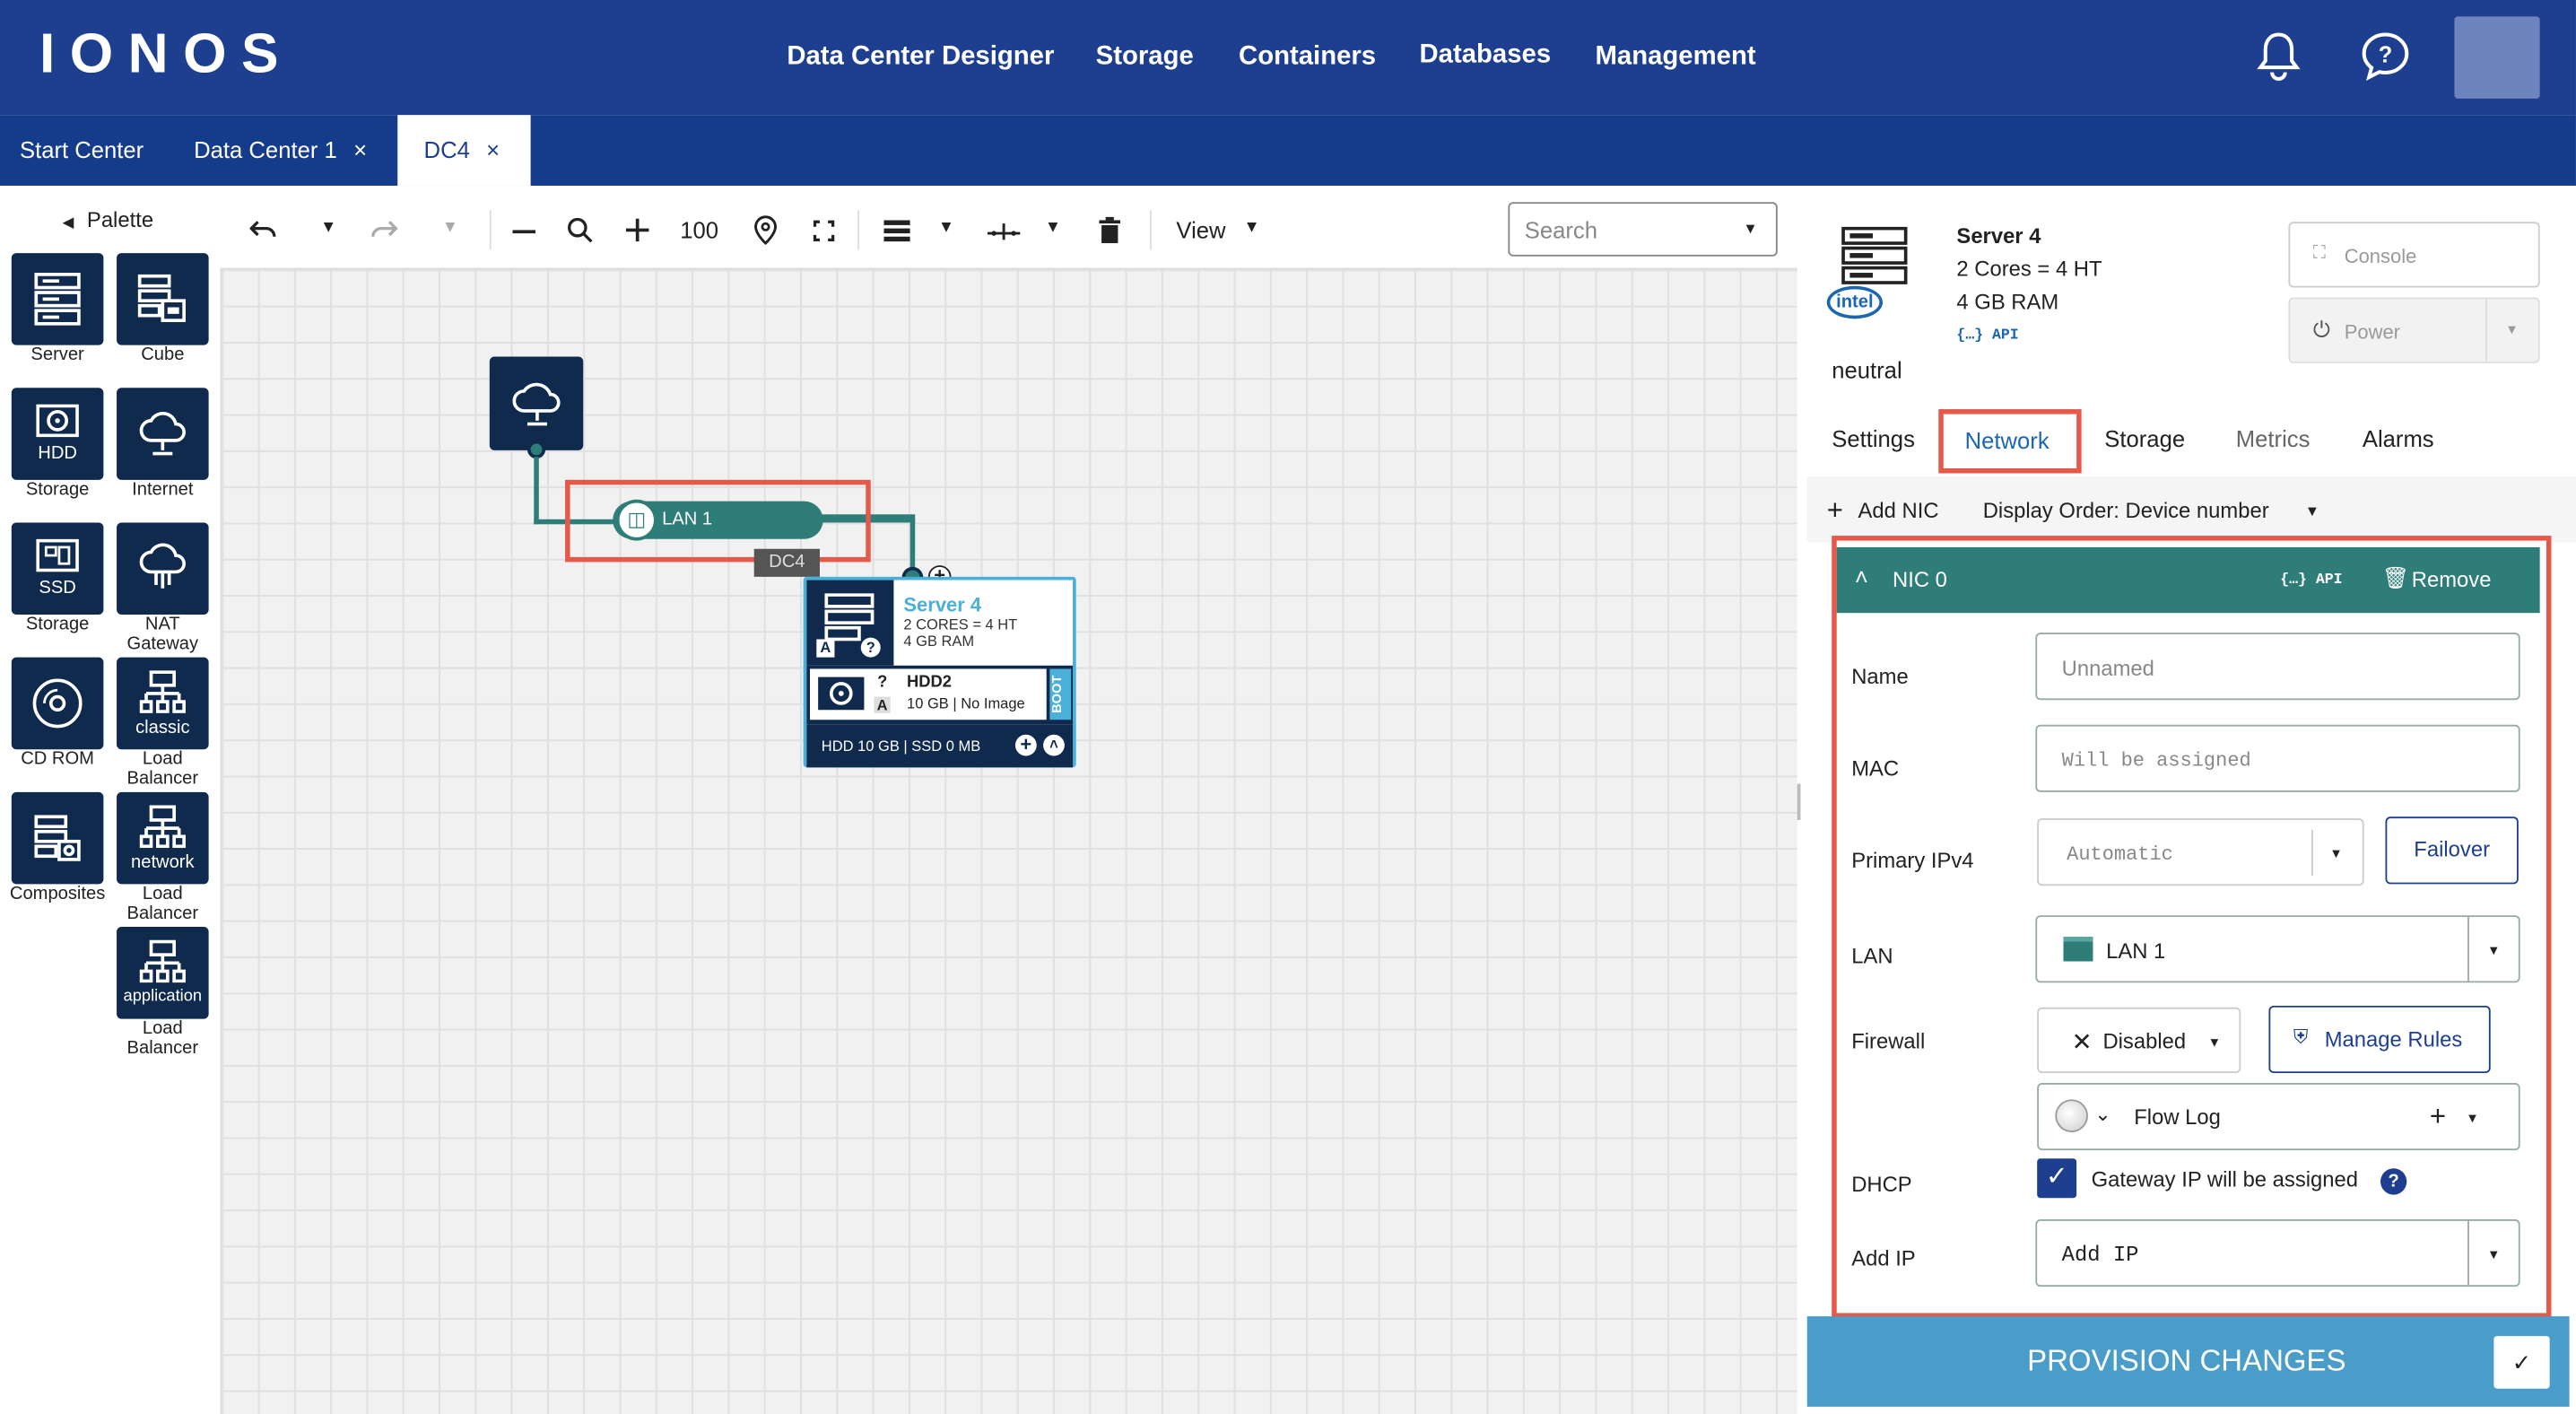 The width and height of the screenshot is (2576, 1414). Describe the element at coordinates (2414, 255) in the screenshot. I see `console-button: ⛶ Console` at that location.